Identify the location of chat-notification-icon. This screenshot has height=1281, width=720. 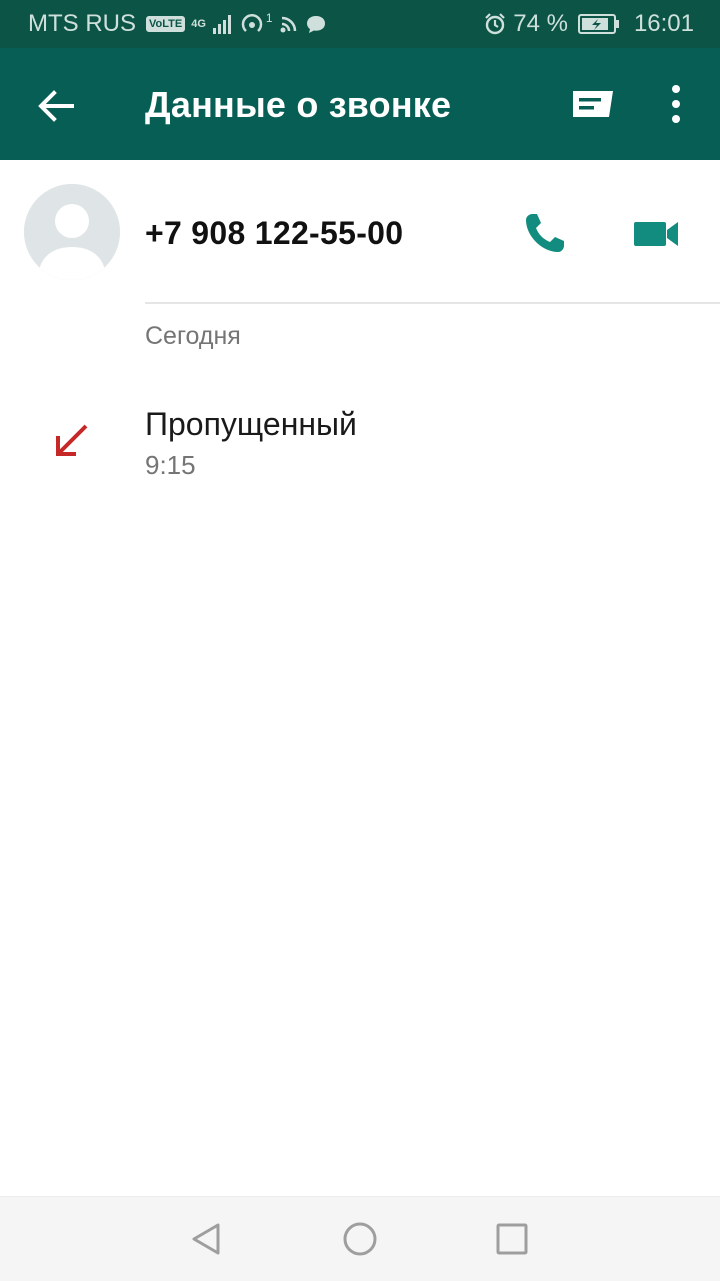
(316, 24).